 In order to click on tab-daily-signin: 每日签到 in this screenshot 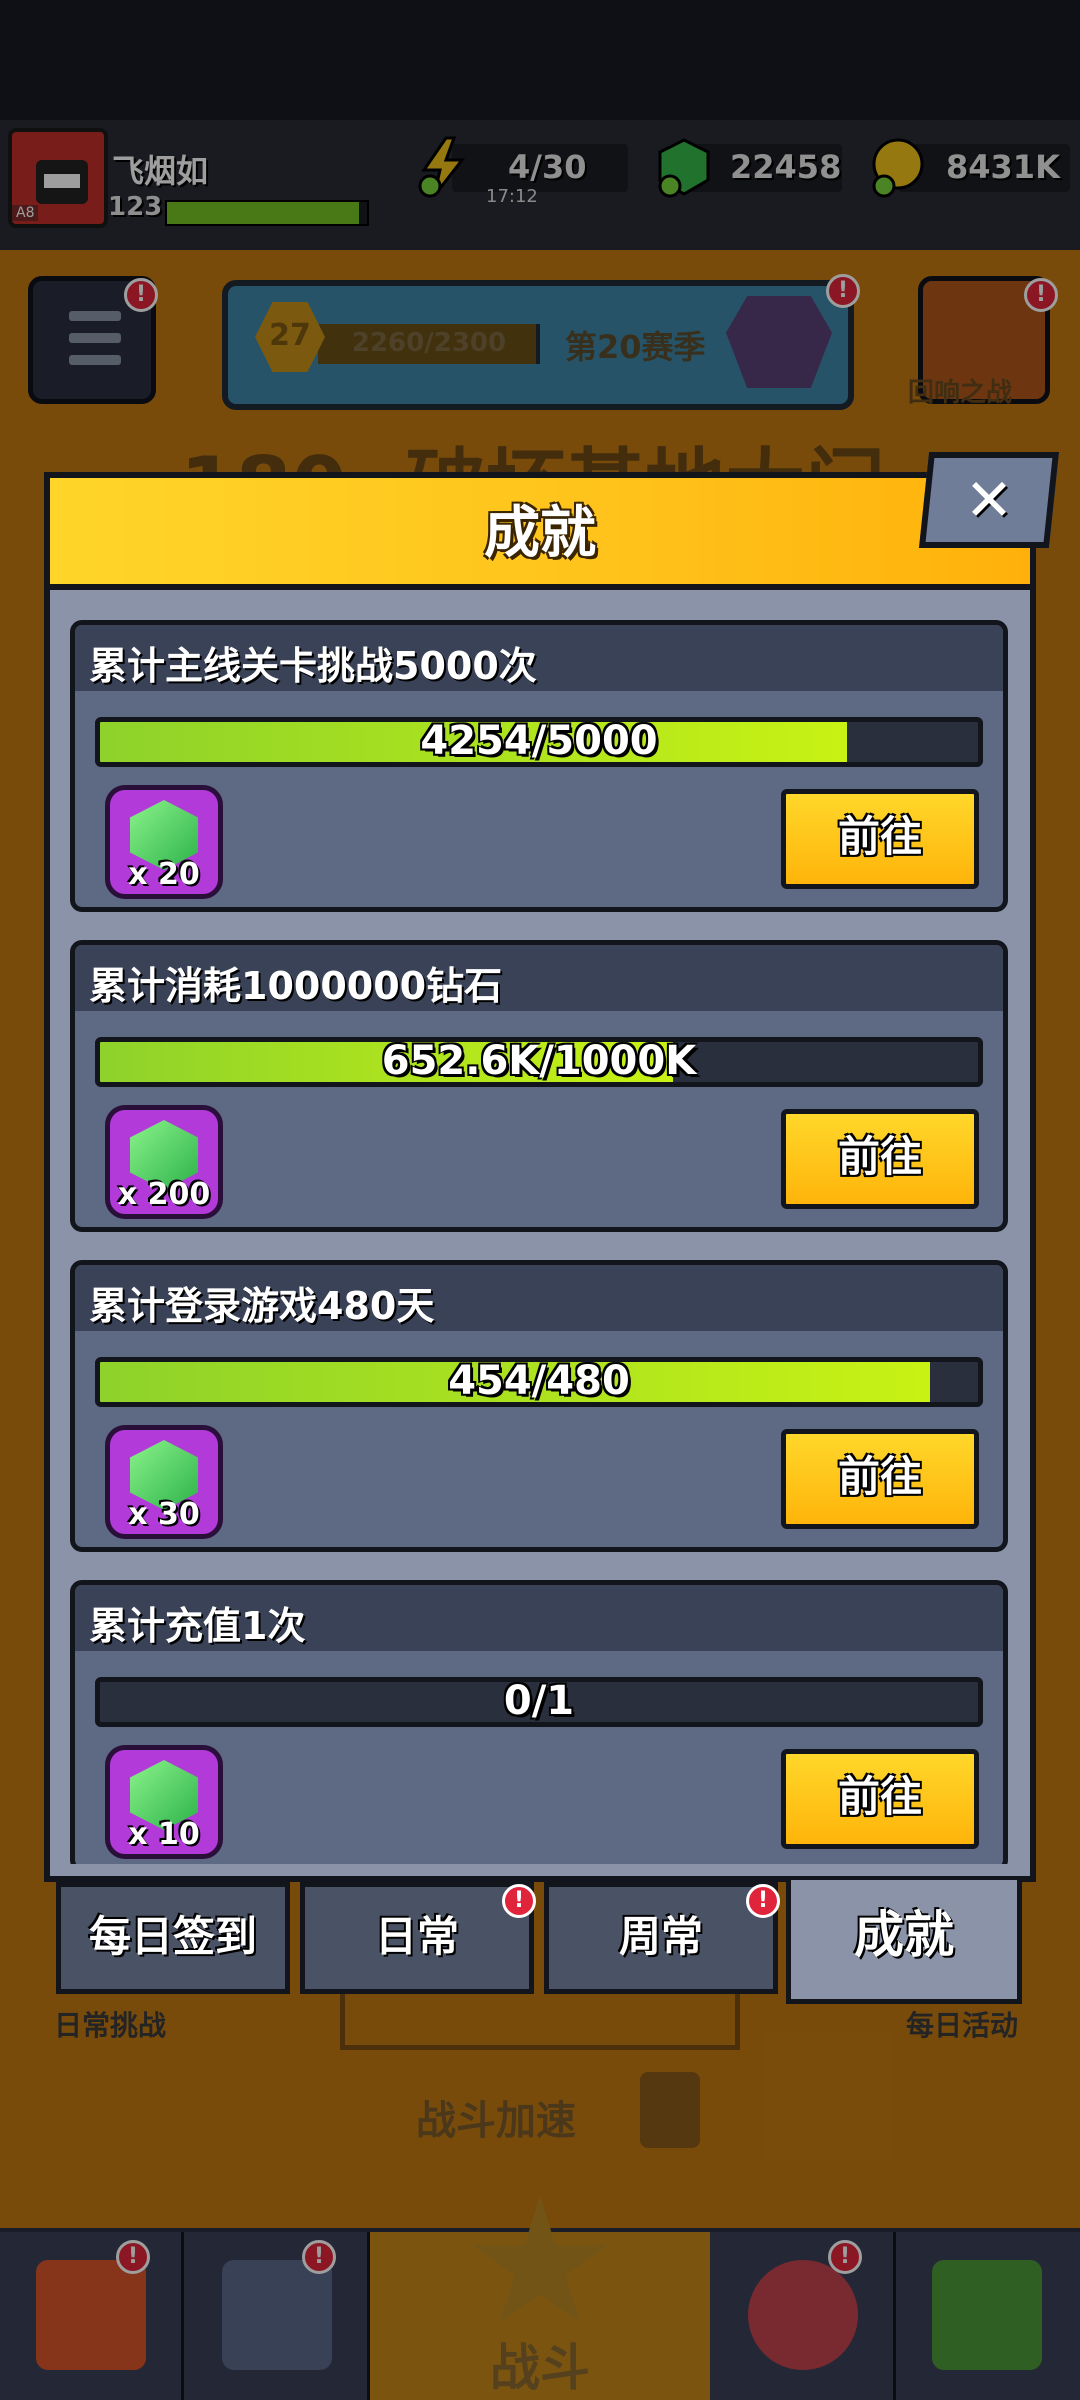, I will do `click(173, 1938)`.